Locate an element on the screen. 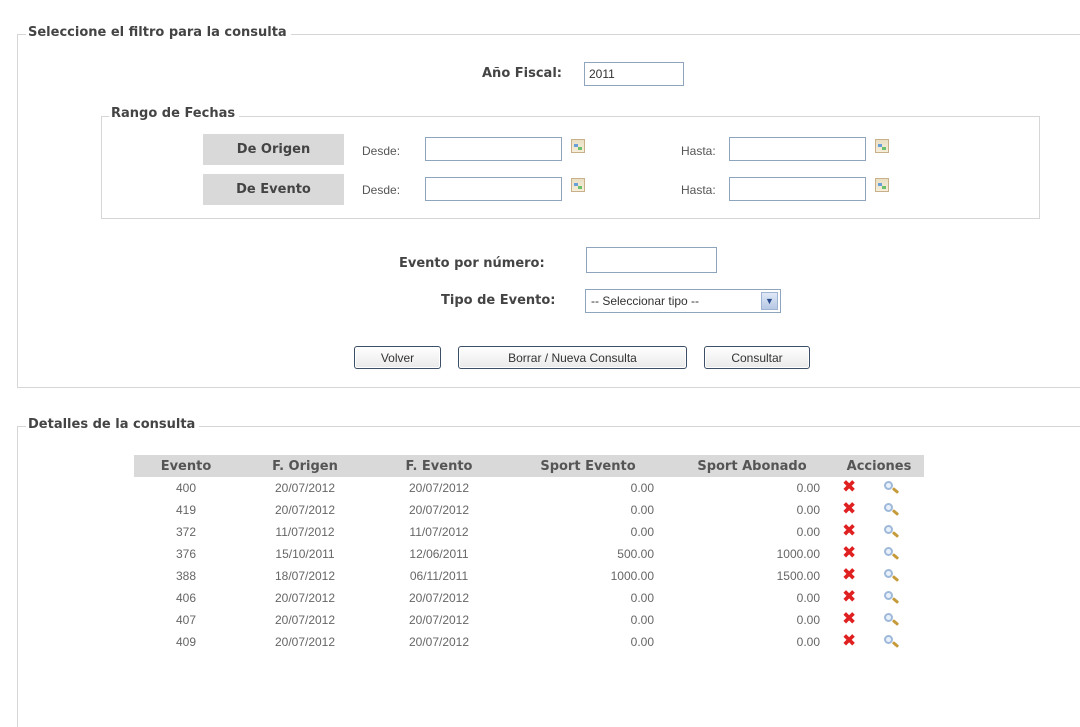  table-row: 400 20/07/2012 20/07/2012 0.00 0.00 ✖ is located at coordinates (529, 488).